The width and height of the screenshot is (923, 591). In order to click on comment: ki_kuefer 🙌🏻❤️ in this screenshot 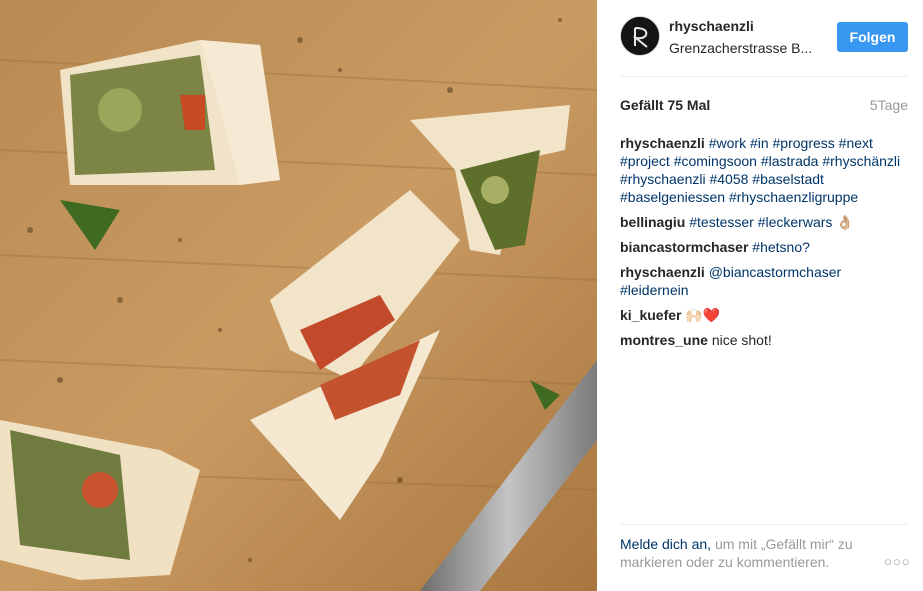, I will do `click(764, 315)`.